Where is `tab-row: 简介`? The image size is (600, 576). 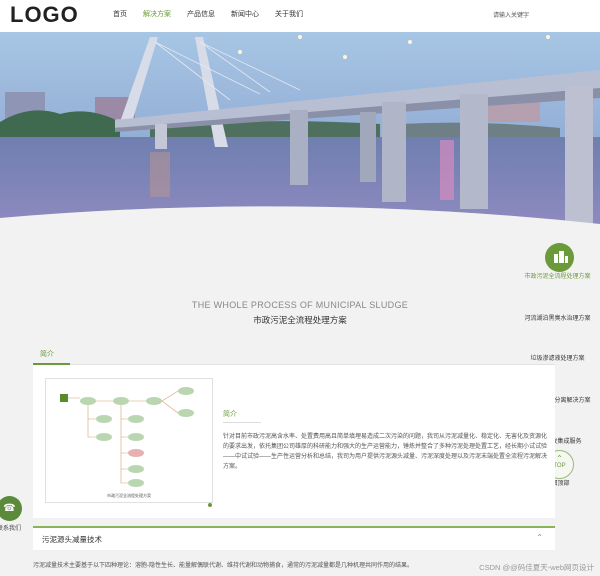
tab-row: 简介 is located at coordinates (294, 356).